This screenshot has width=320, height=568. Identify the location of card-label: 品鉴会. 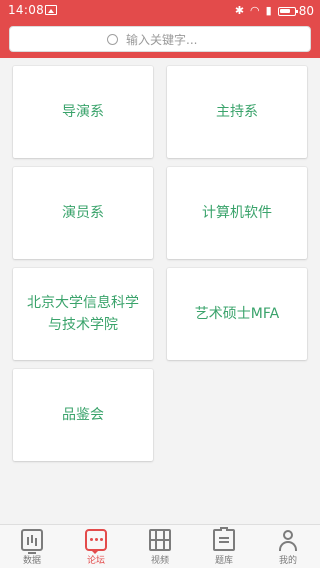
(83, 415).